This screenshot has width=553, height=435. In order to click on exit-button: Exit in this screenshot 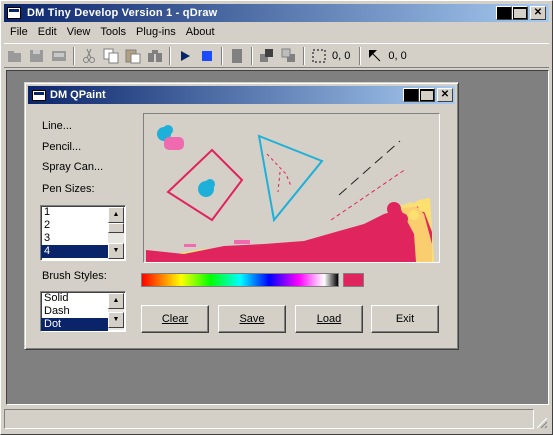, I will do `click(405, 319)`.